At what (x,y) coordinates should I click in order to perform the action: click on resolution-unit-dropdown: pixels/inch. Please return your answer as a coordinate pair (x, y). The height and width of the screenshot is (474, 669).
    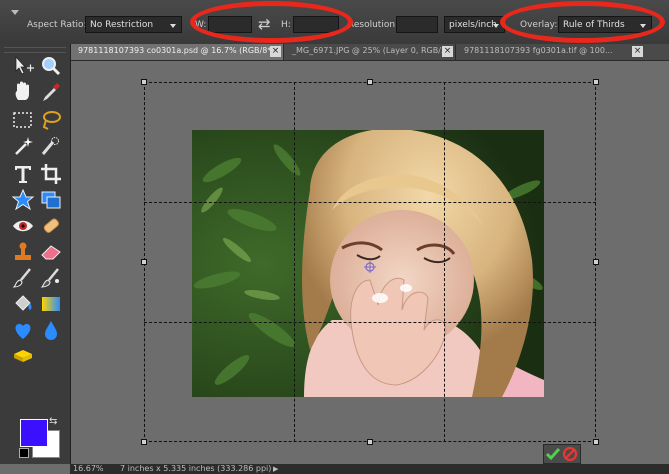
    Looking at the image, I should click on (474, 24).